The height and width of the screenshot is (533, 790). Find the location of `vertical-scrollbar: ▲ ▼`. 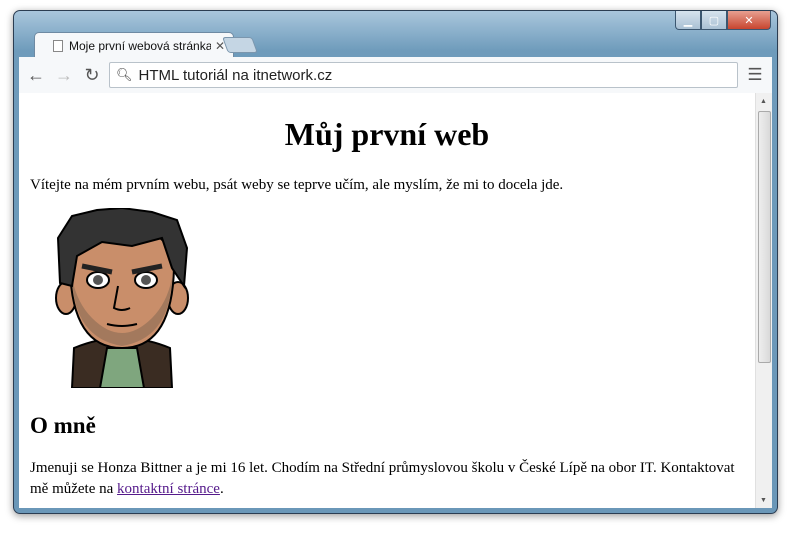

vertical-scrollbar: ▲ ▼ is located at coordinates (763, 300).